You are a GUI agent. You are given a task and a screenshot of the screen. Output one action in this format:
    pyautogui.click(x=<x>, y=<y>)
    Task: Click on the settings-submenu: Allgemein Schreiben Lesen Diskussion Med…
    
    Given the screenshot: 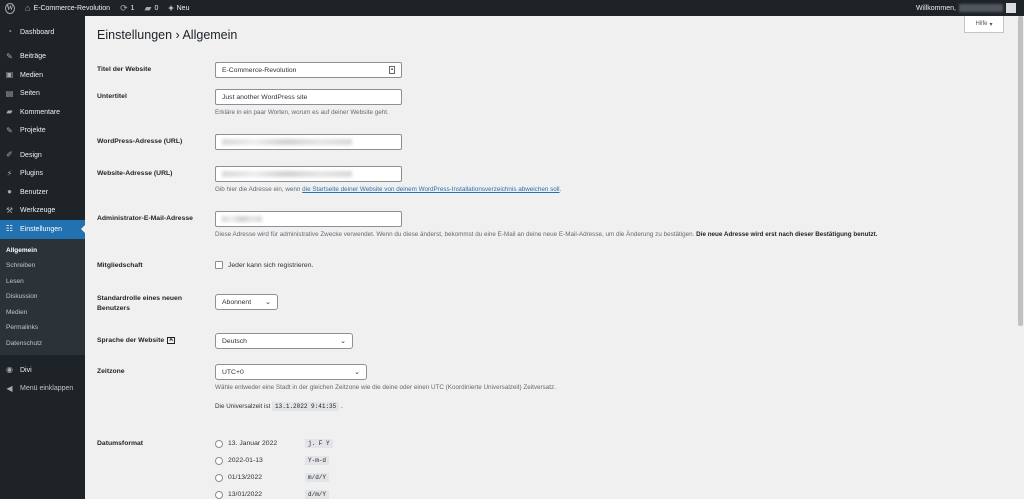 What is the action you would take?
    pyautogui.click(x=42, y=296)
    